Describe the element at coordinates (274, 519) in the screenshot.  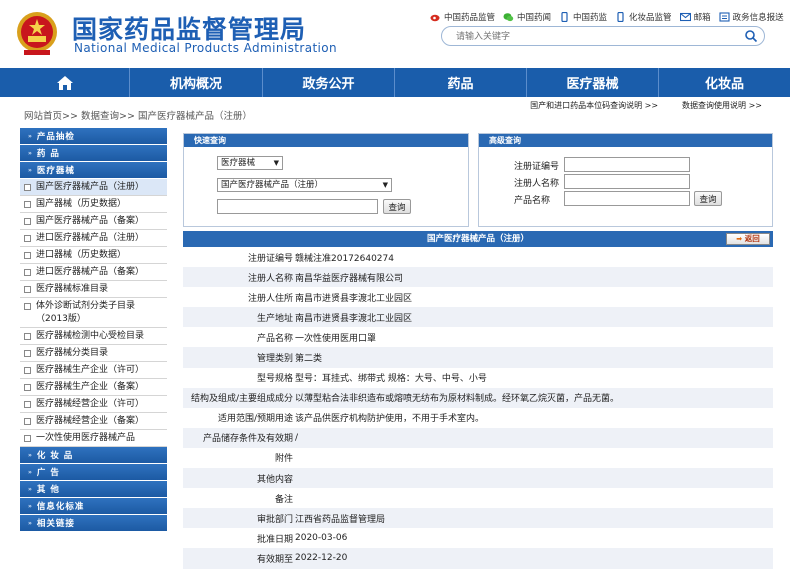
I see `detail-label: 审批部门` at that location.